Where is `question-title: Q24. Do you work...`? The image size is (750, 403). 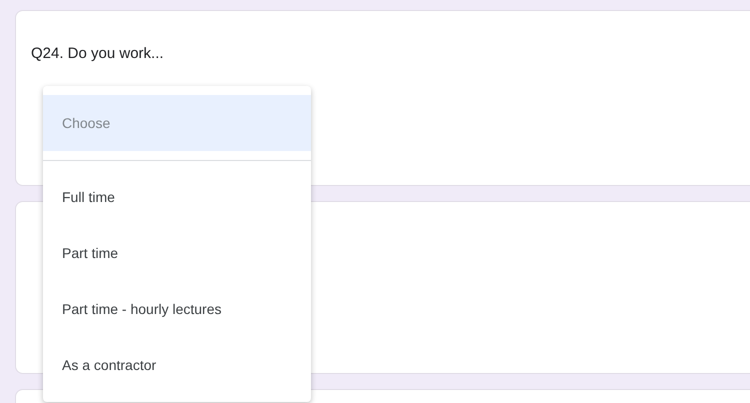
question-title: Q24. Do you work... is located at coordinates (98, 53).